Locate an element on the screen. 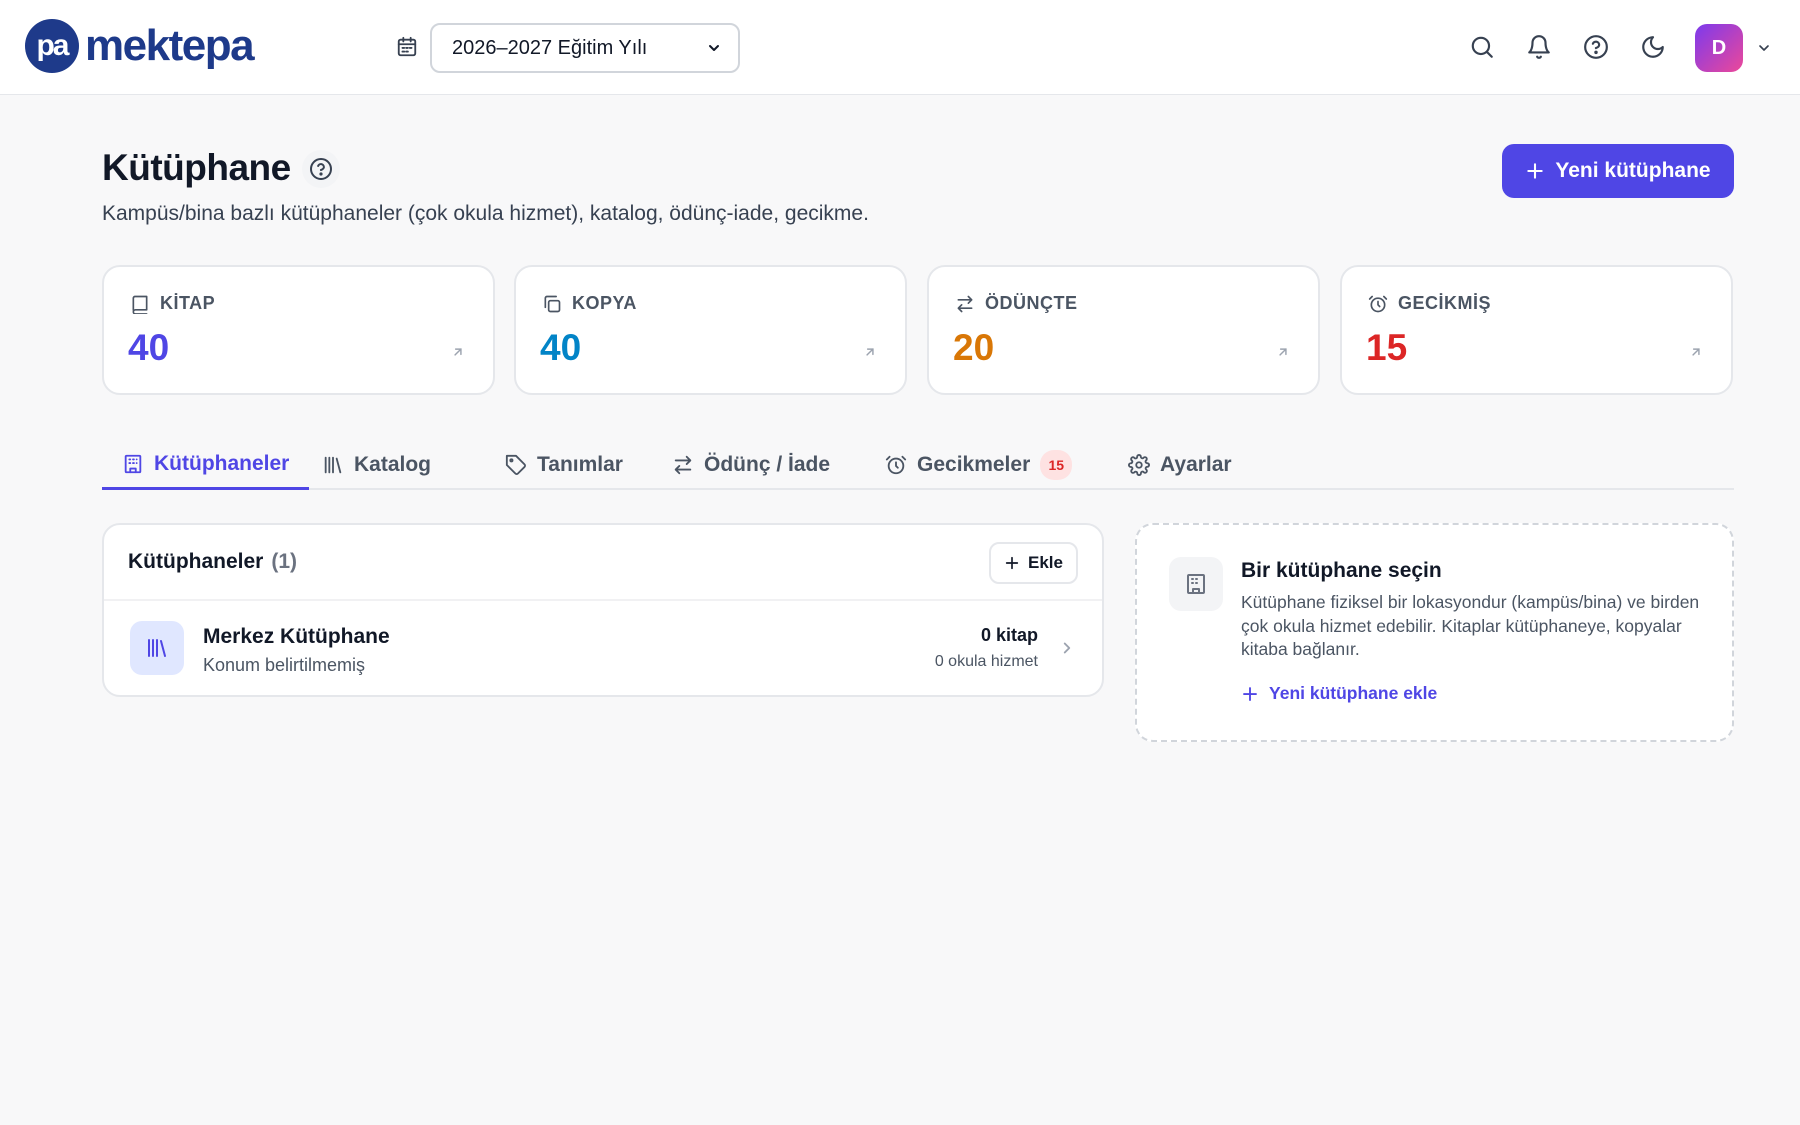 The width and height of the screenshot is (1800, 1125). add-library-button: Ekle is located at coordinates (1033, 563).